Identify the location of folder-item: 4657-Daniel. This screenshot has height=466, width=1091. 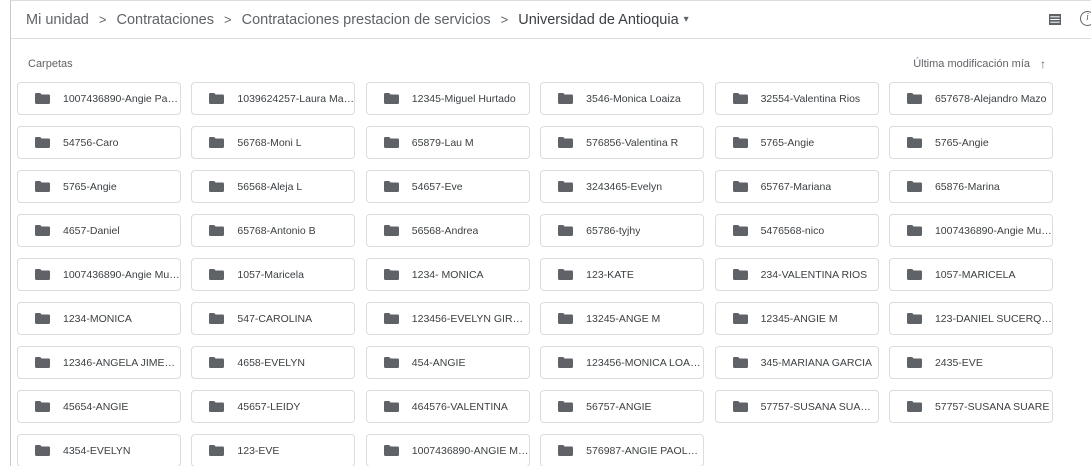
(99, 230).